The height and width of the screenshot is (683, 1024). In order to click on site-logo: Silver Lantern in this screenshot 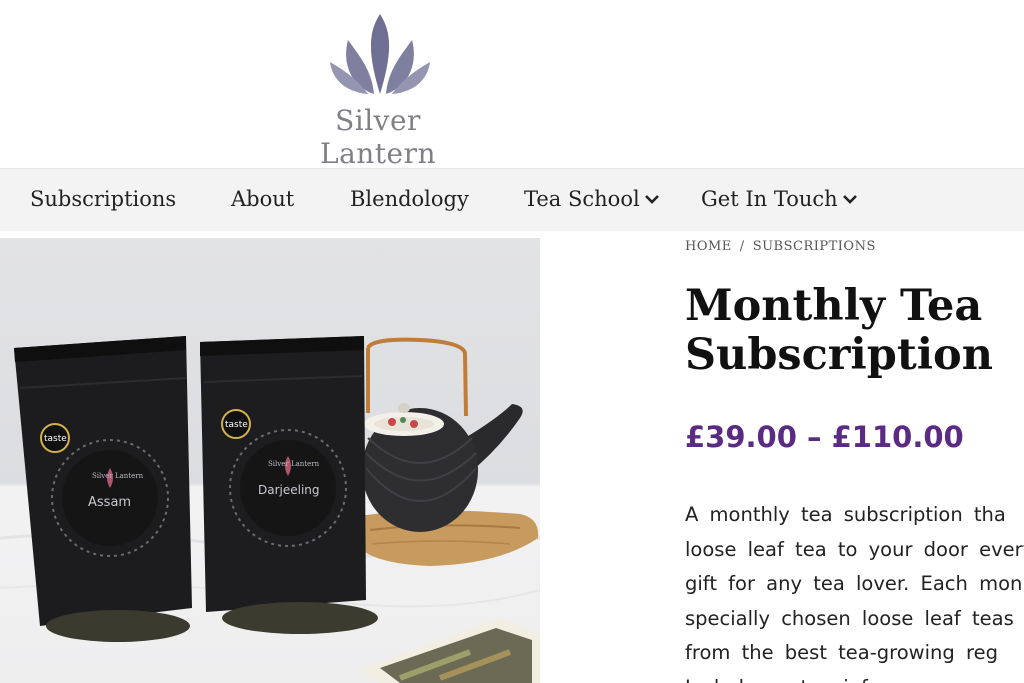, I will do `click(380, 90)`.